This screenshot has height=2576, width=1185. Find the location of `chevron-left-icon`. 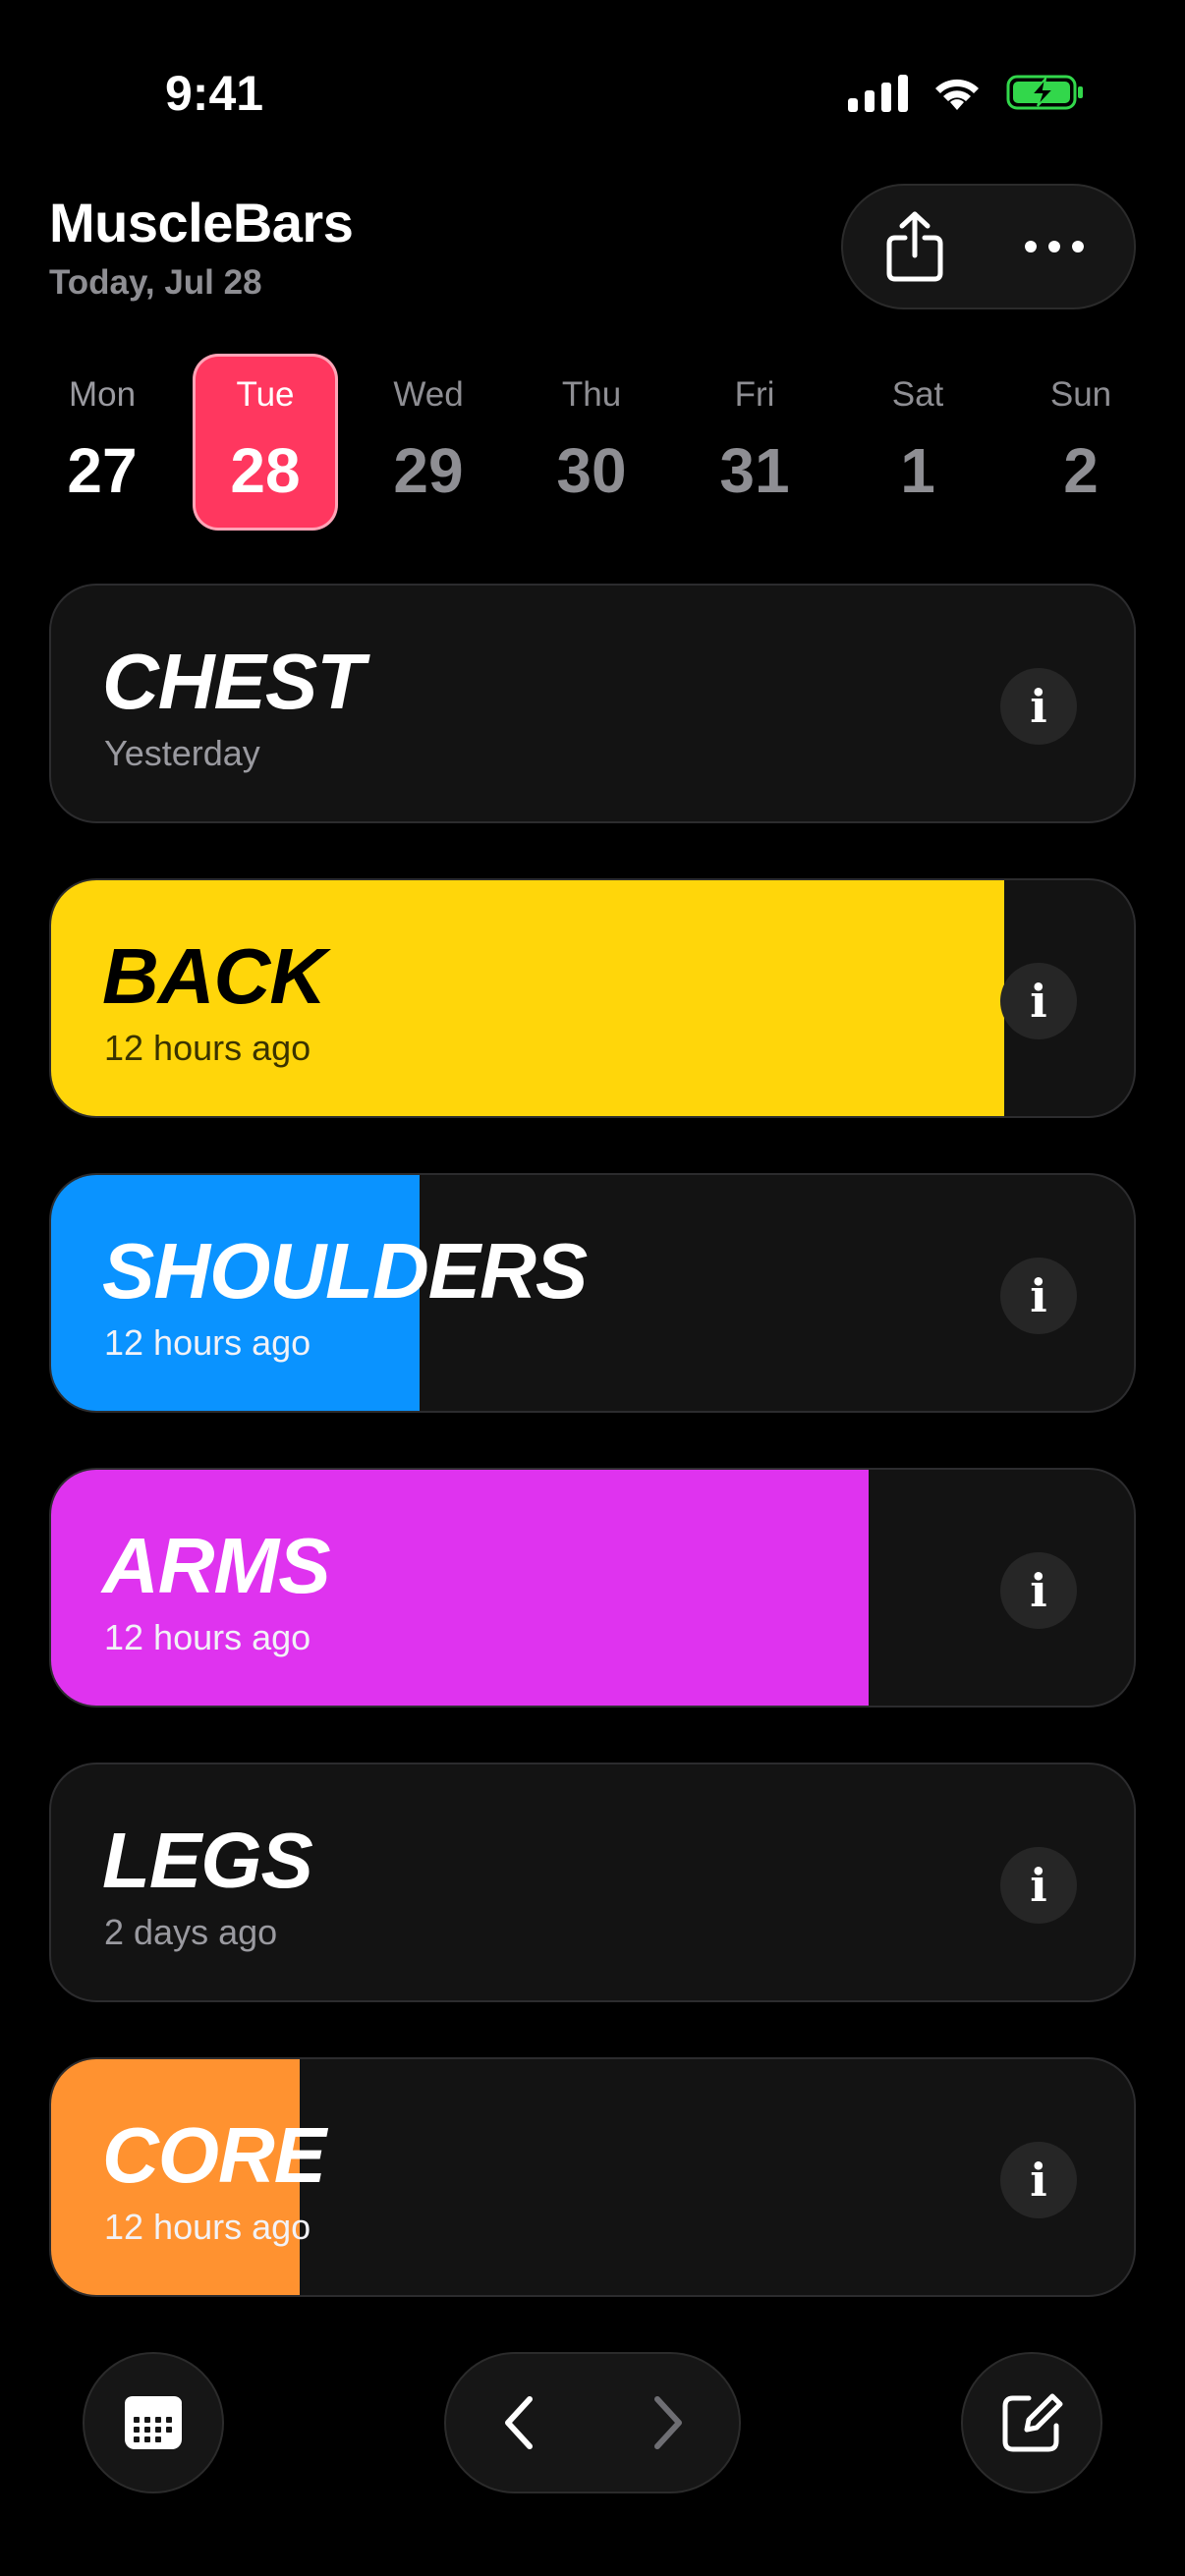

chevron-left-icon is located at coordinates (519, 2422).